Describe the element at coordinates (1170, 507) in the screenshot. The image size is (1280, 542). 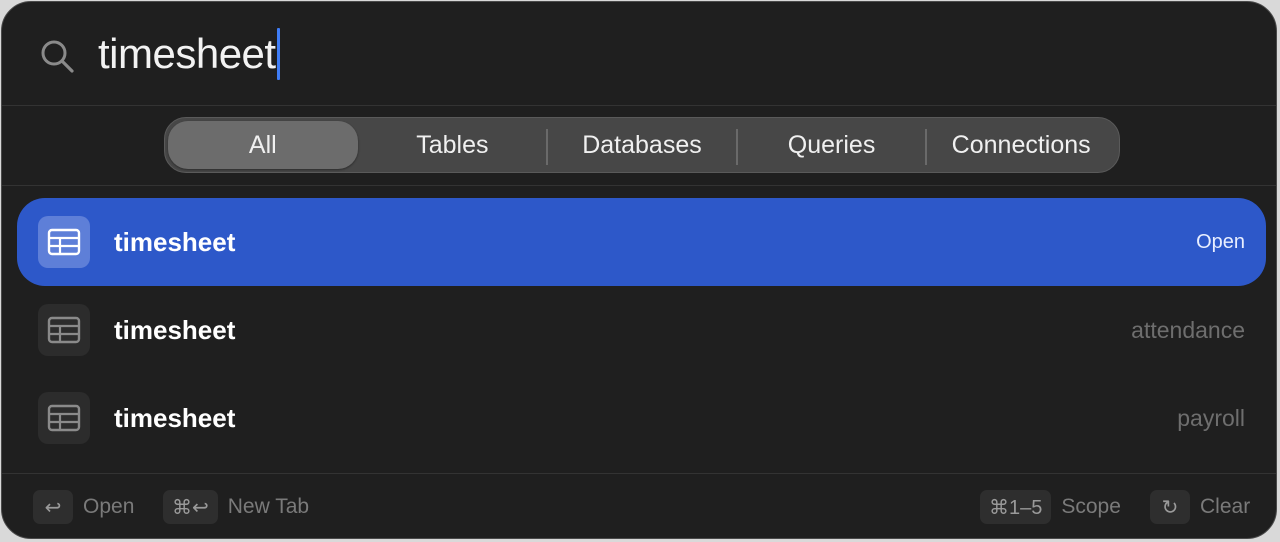
I see `clear-icon: ↻` at that location.